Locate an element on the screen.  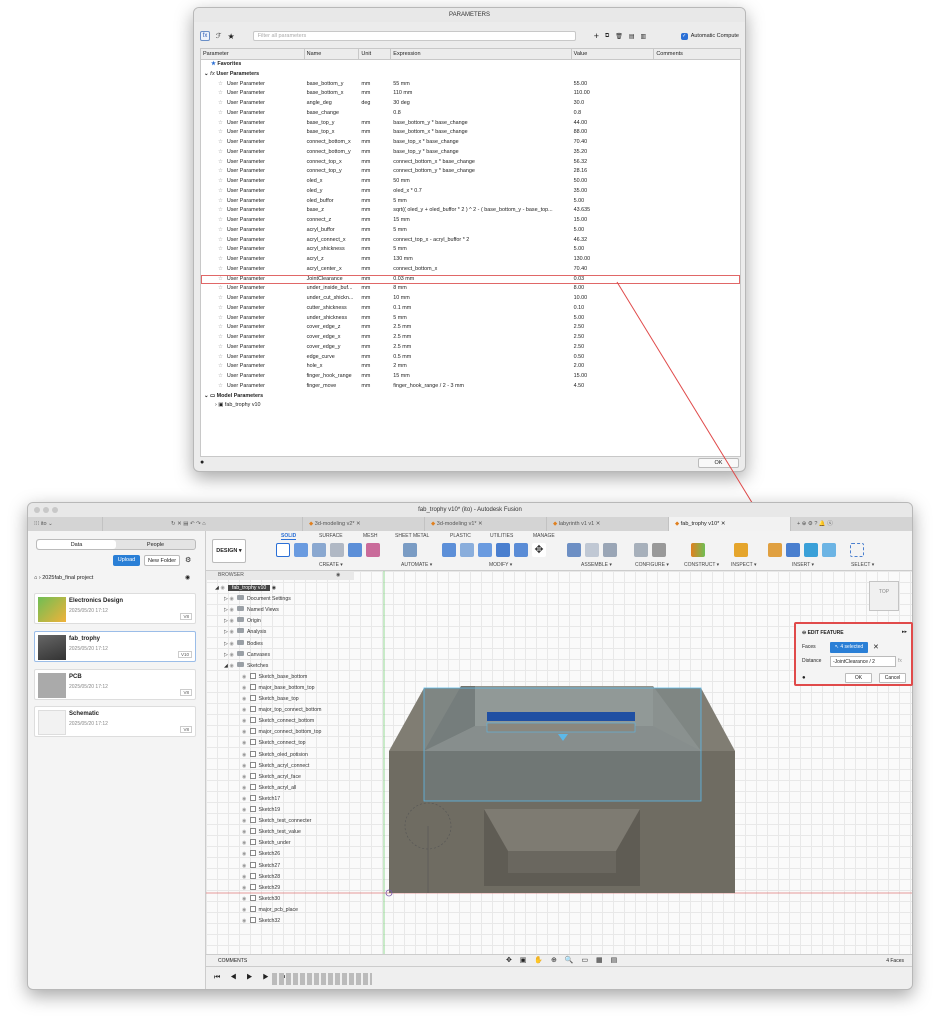
sketch-item: ◉ Sketch29 is located at coordinates (261, 888).